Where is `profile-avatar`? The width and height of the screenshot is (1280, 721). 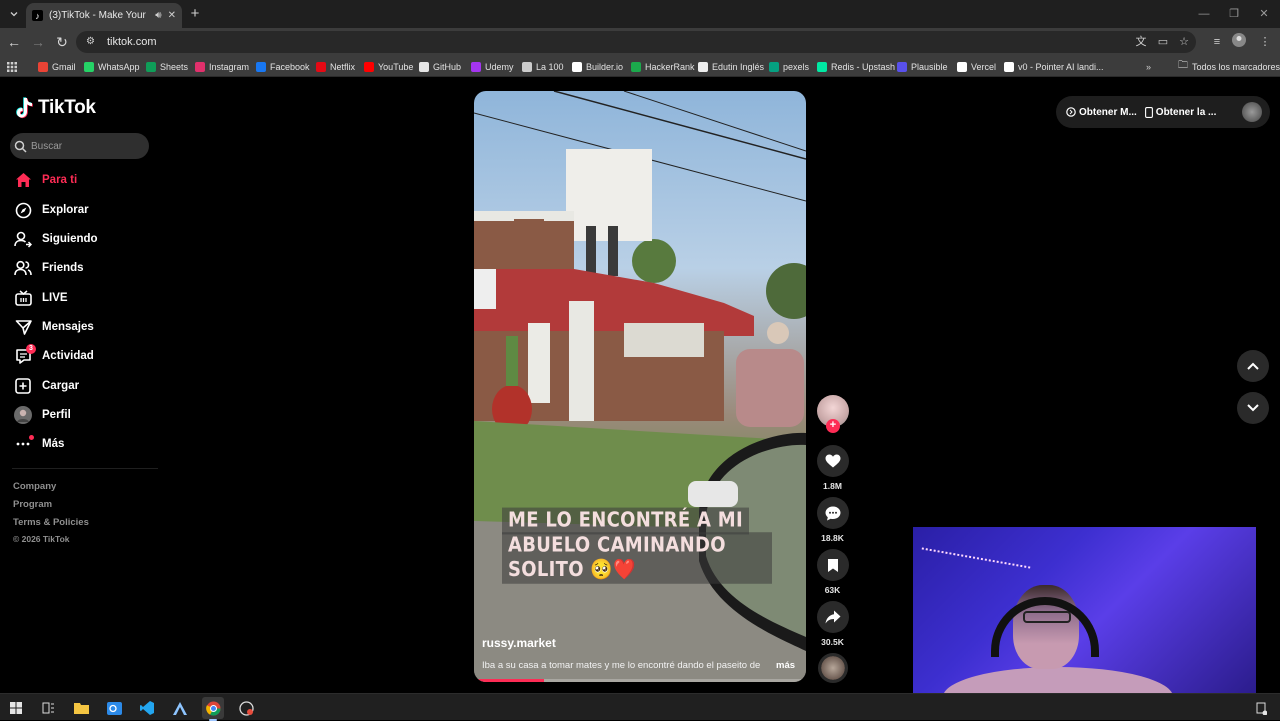
profile-avatar is located at coordinates (23, 415).